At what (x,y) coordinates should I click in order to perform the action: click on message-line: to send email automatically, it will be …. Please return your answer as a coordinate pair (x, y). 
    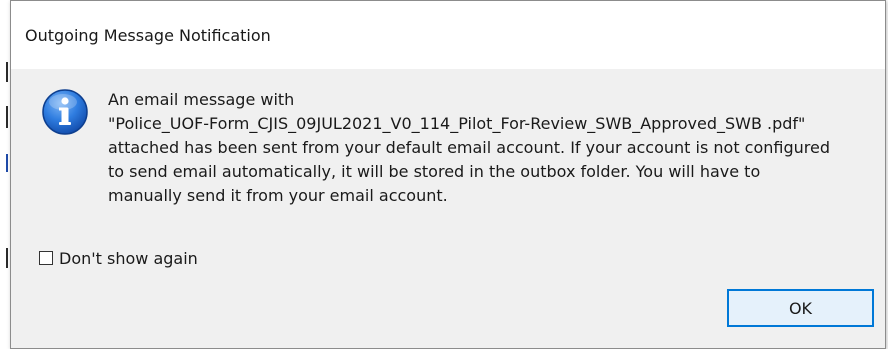
    Looking at the image, I should click on (434, 171).